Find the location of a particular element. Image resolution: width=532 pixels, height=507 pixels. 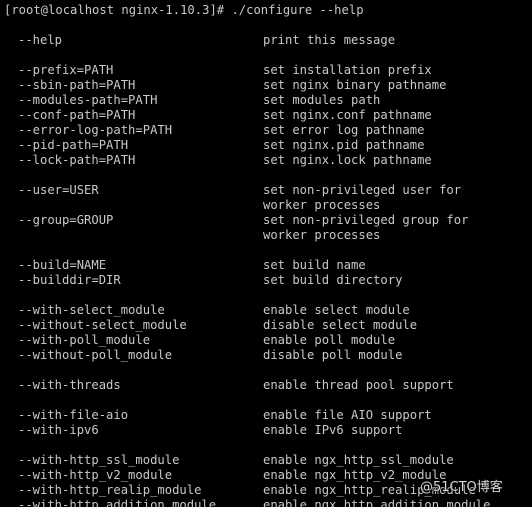

option-name: --with-select_module is located at coordinates (91, 310).